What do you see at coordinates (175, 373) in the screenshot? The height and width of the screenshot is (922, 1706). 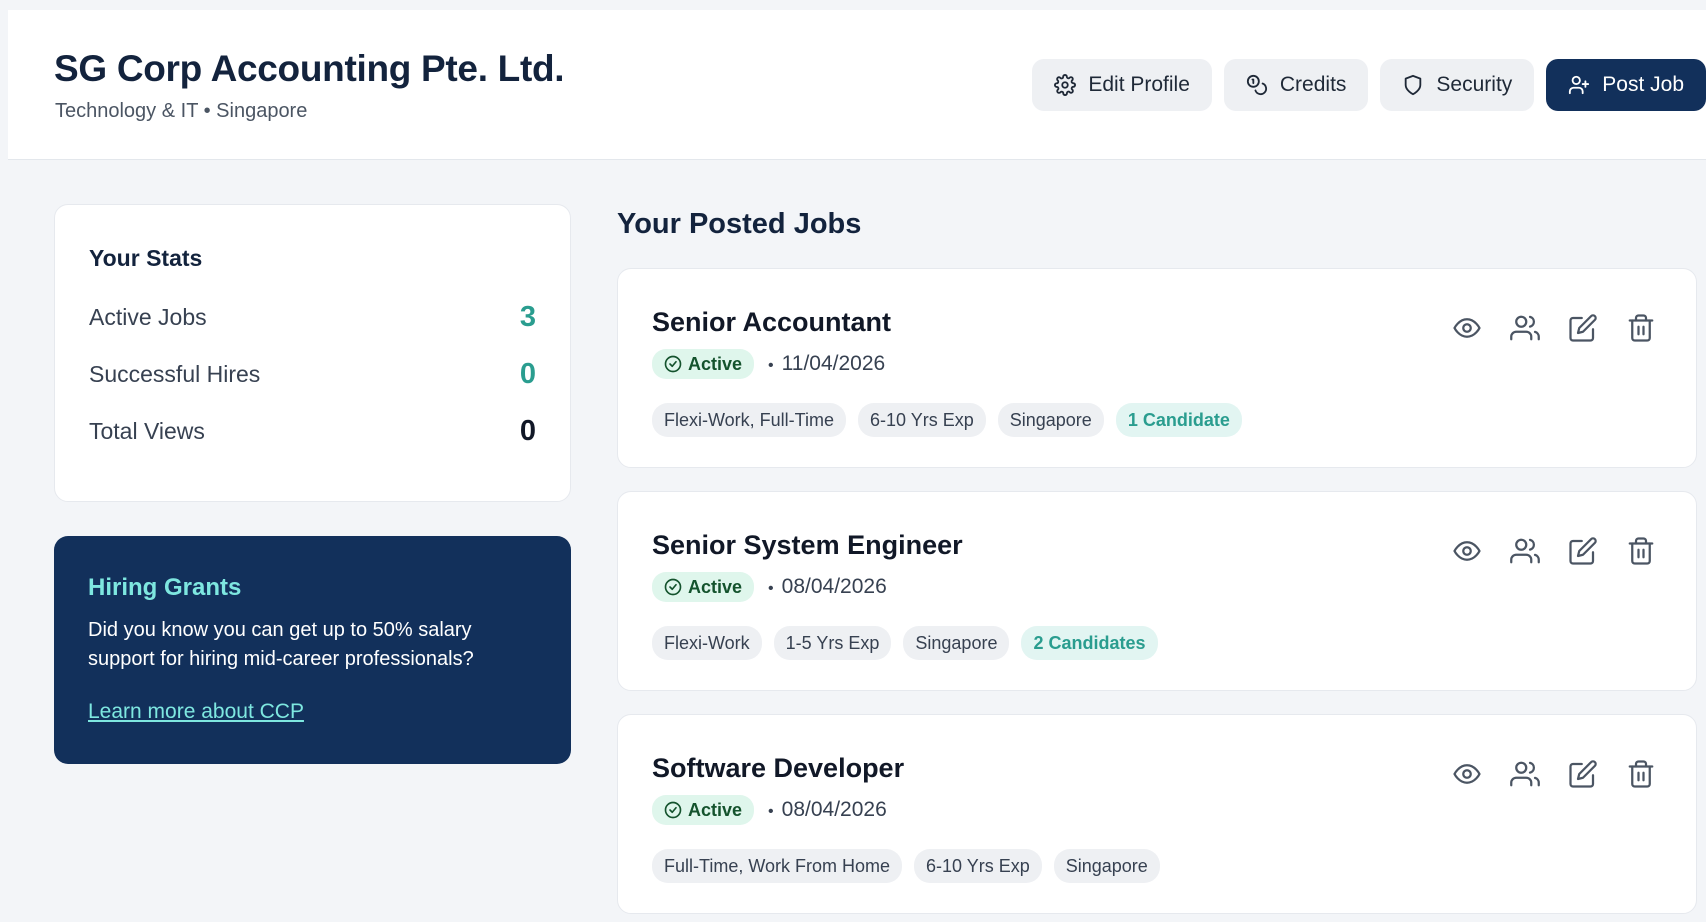 I see `stat-label: Successful Hires` at bounding box center [175, 373].